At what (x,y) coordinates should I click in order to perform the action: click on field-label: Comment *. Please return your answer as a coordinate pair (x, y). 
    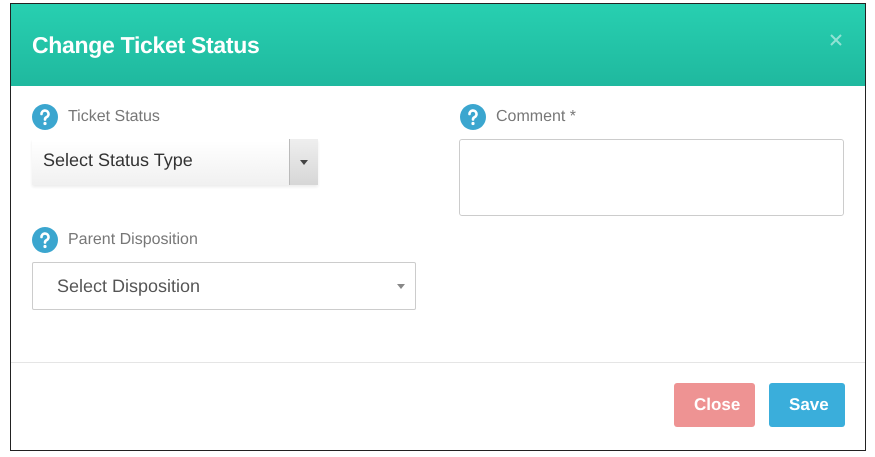
    Looking at the image, I should click on (536, 117).